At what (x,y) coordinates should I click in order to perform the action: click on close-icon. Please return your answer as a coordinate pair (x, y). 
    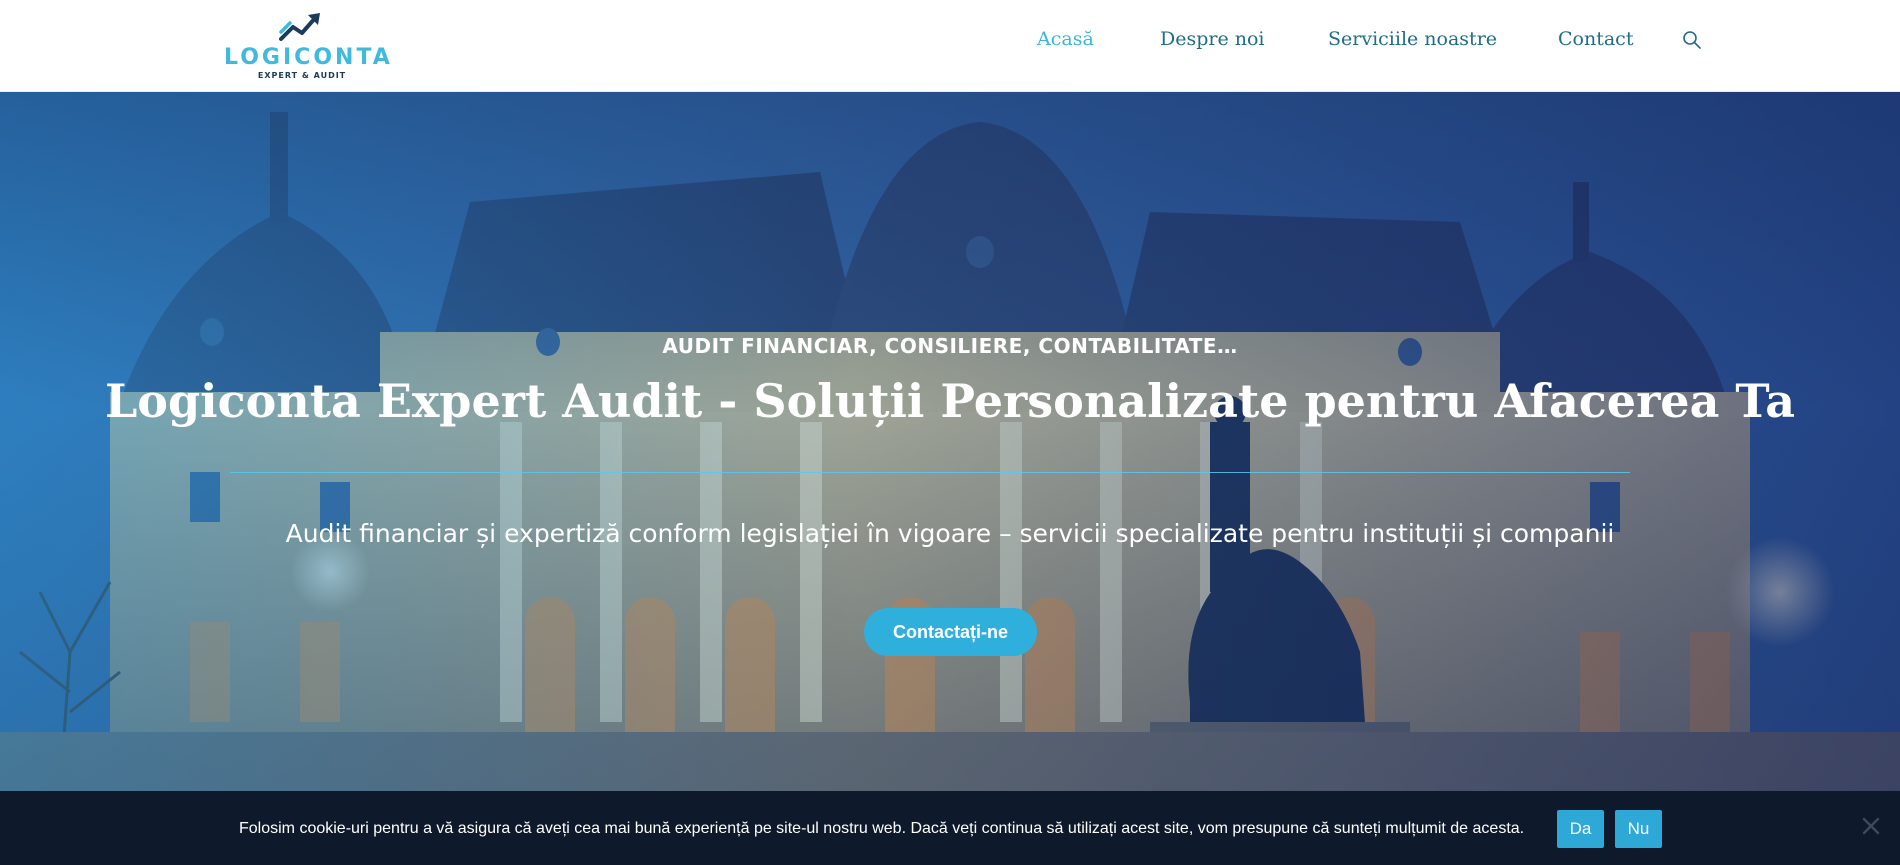
    Looking at the image, I should click on (1871, 826).